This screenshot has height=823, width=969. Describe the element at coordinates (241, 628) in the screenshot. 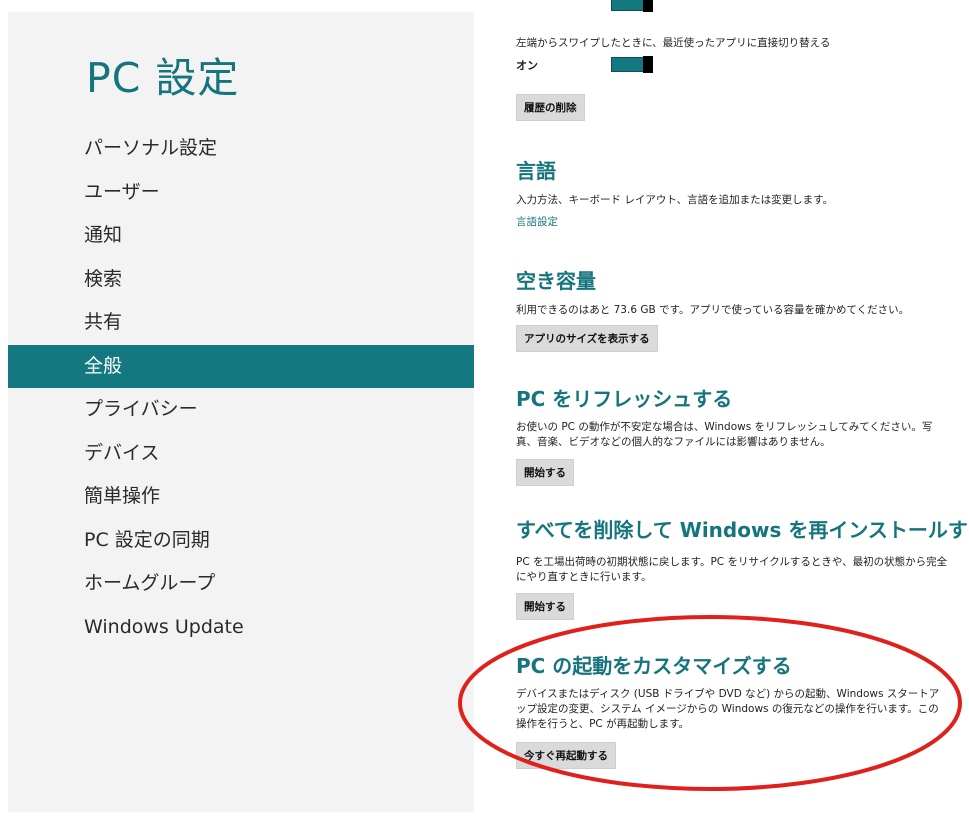

I see `nav-item-windows-update: Windows Update` at that location.